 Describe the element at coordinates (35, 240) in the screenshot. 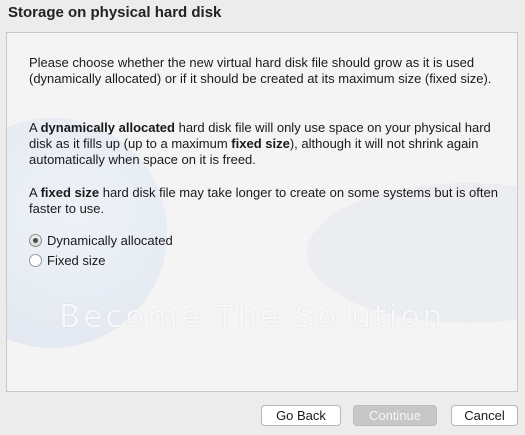

I see `radio-checked-icon` at that location.